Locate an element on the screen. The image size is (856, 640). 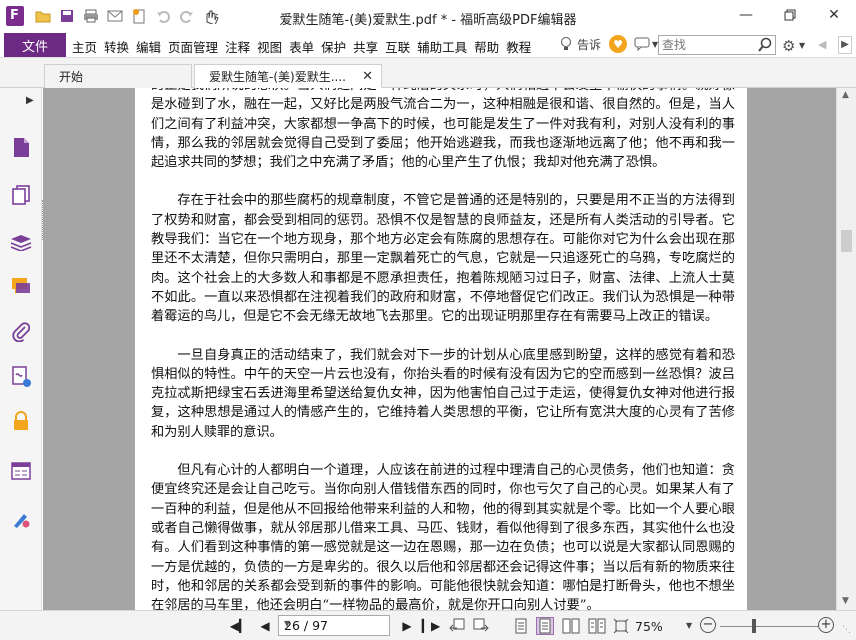
zoom-slider-track is located at coordinates (769, 626).